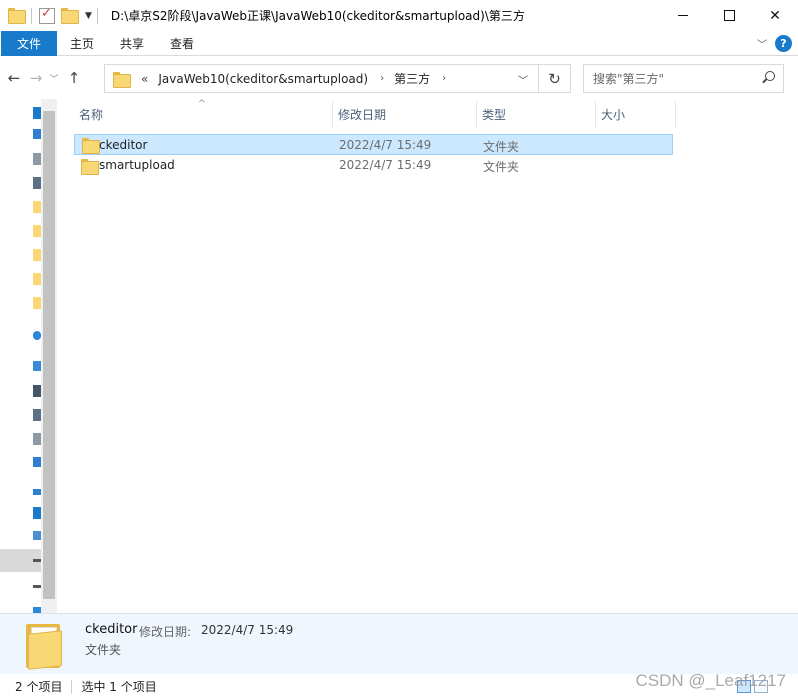 The width and height of the screenshot is (798, 699). What do you see at coordinates (44, 647) in the screenshot?
I see `folder-thumbnail-icon` at bounding box center [44, 647].